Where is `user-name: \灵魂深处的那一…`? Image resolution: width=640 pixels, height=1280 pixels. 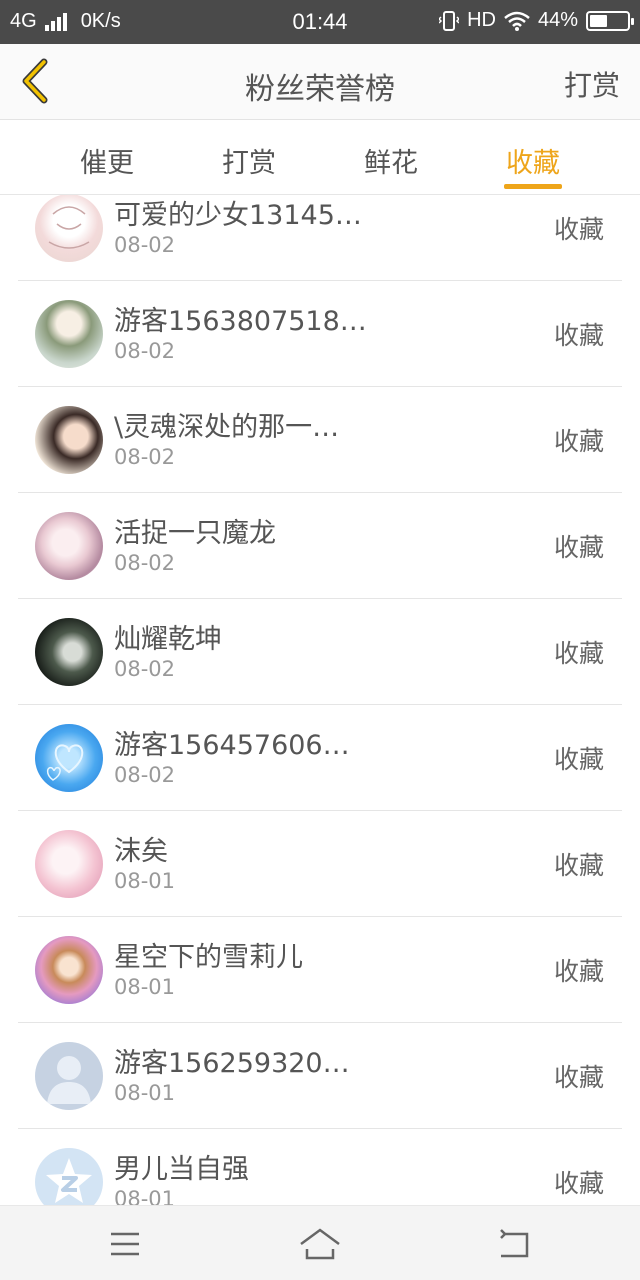
user-name: \灵魂深处的那一… is located at coordinates (227, 427).